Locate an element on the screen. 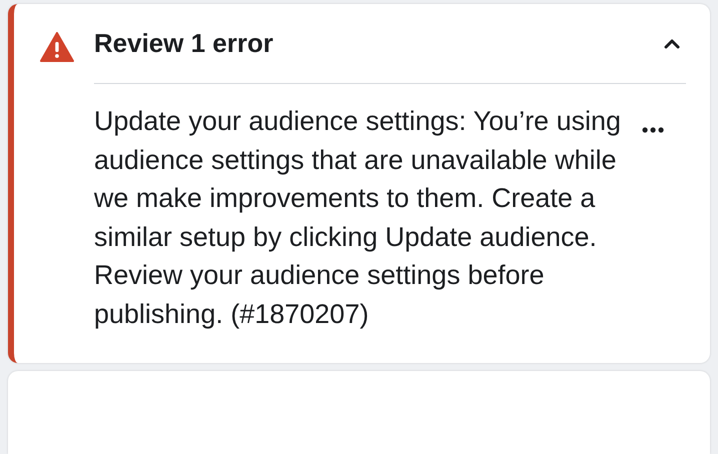  ellipsis-icon is located at coordinates (653, 130).